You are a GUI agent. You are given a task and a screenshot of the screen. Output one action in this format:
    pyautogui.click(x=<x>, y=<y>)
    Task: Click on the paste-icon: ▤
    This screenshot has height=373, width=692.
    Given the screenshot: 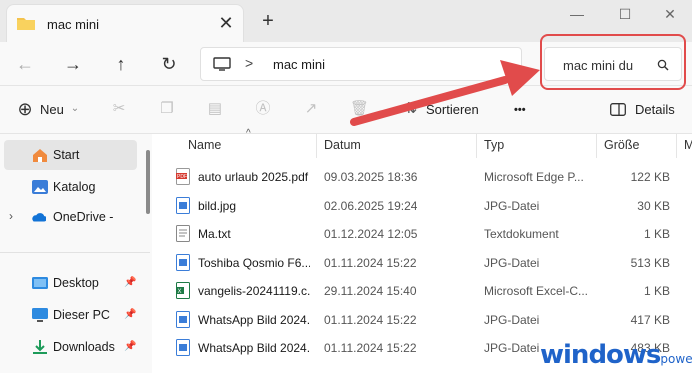 What is the action you would take?
    pyautogui.click(x=215, y=109)
    